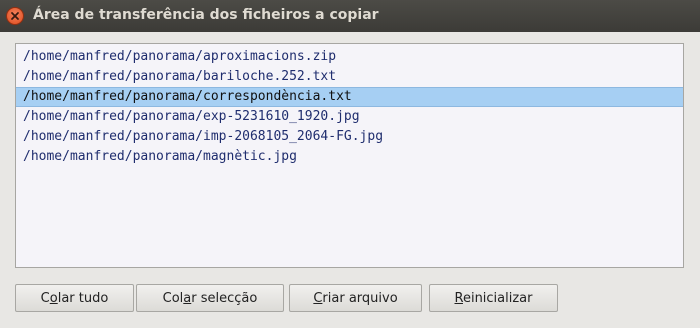  I want to click on paste-all-button: Colar tudo, so click(74, 298).